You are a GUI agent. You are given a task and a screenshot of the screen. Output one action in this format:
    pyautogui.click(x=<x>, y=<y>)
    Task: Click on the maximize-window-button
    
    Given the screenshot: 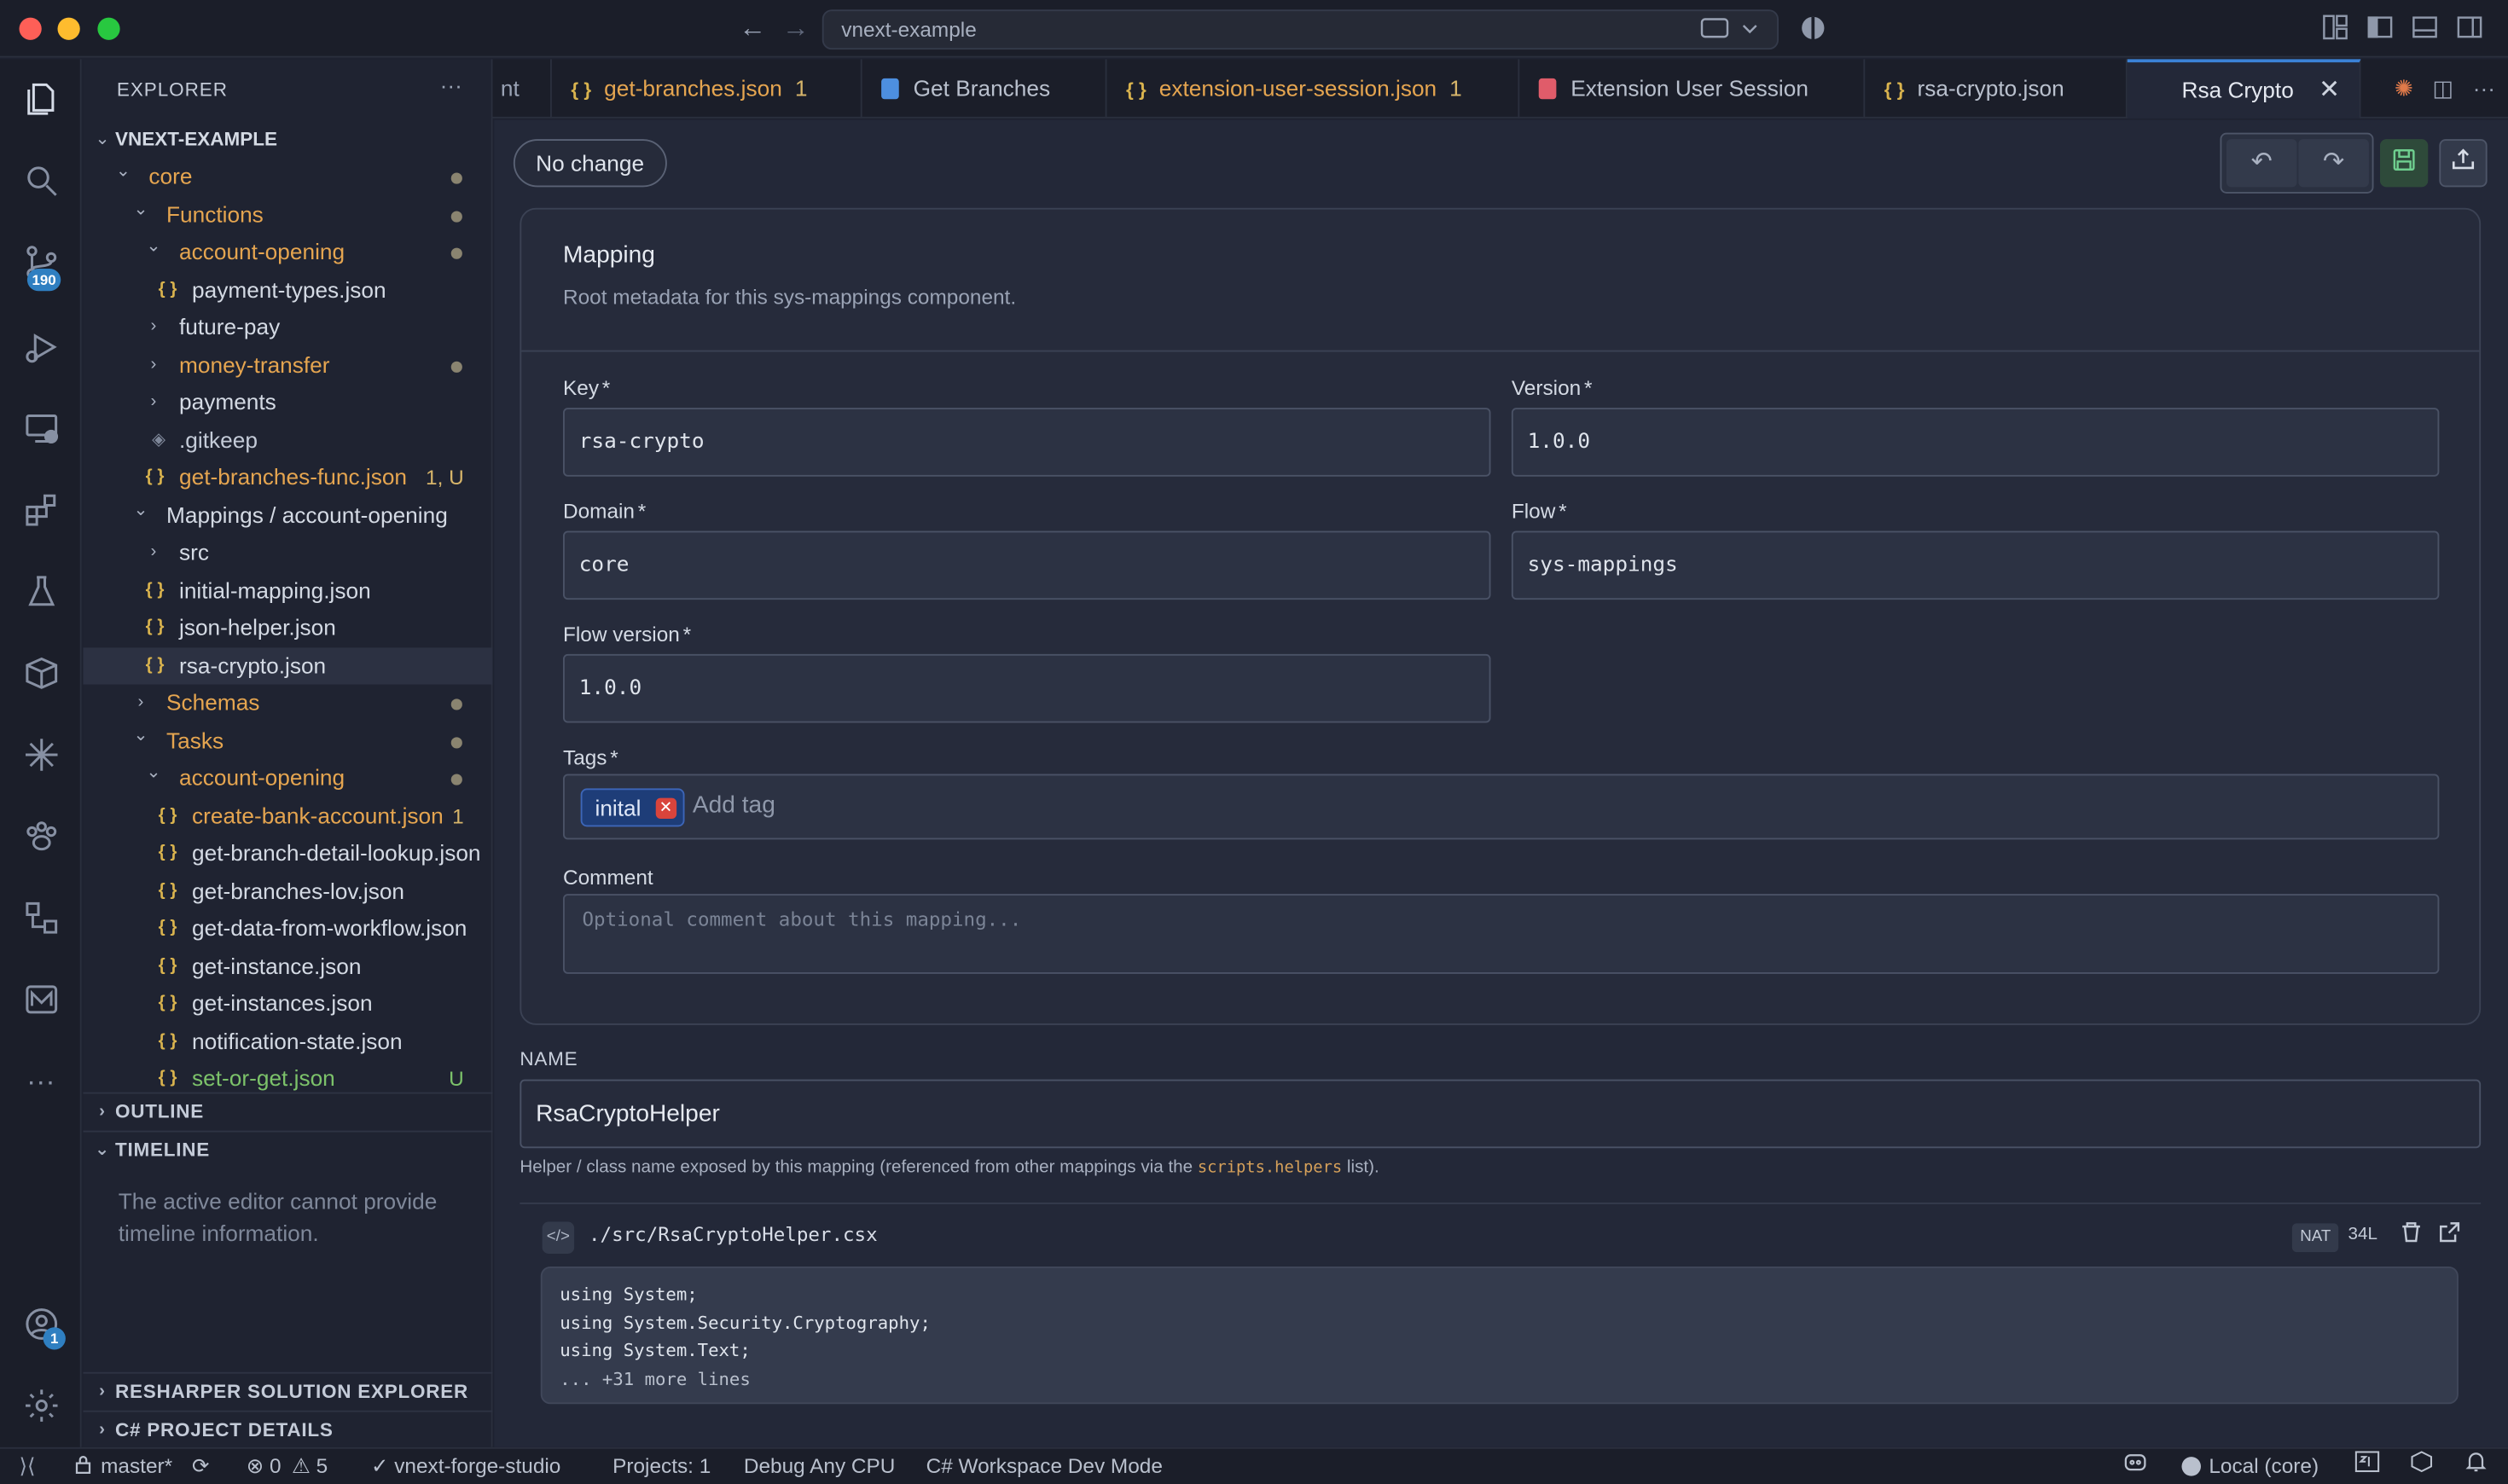 What is the action you would take?
    pyautogui.click(x=108, y=28)
    